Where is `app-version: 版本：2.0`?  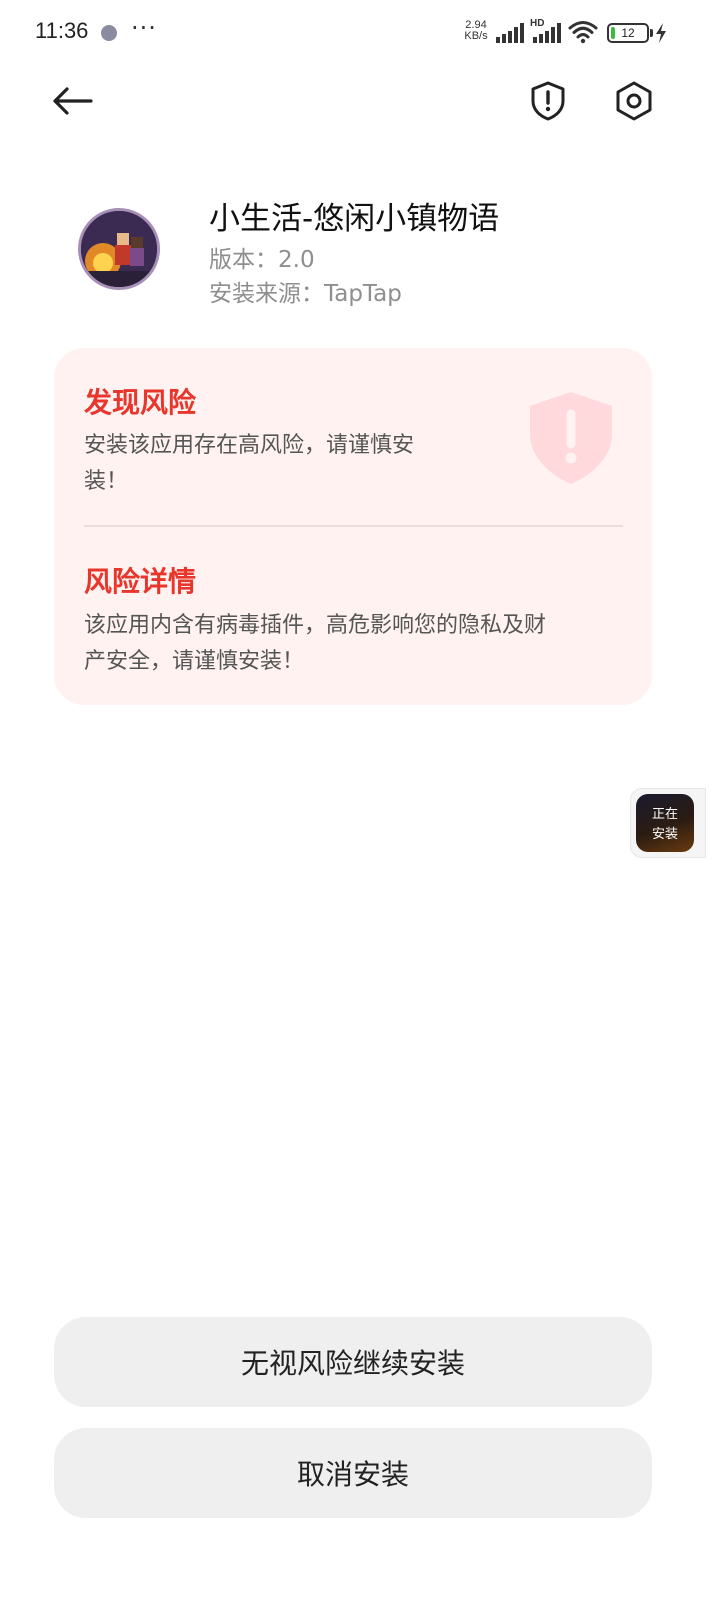
app-version: 版本：2.0 is located at coordinates (262, 260).